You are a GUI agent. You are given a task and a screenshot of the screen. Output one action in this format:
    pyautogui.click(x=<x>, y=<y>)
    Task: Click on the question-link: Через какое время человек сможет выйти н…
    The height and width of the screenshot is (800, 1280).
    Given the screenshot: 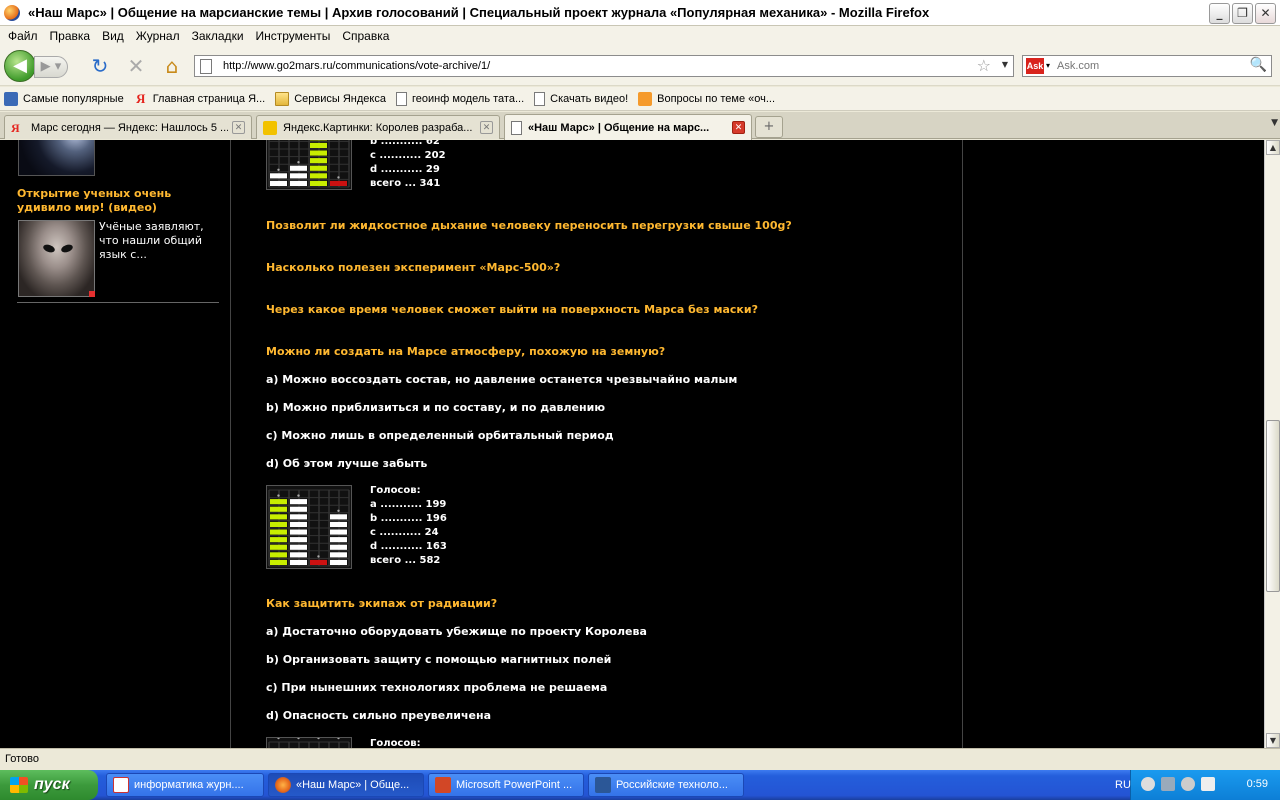 What is the action you would take?
    pyautogui.click(x=512, y=309)
    